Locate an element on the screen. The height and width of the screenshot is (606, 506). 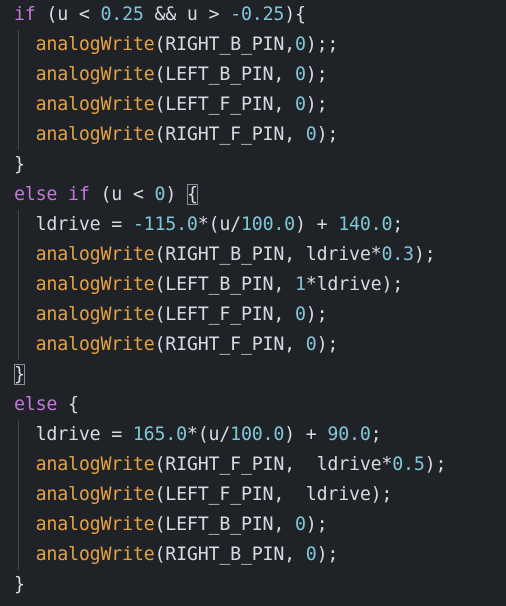
code-token: ) is located at coordinates (176, 194).